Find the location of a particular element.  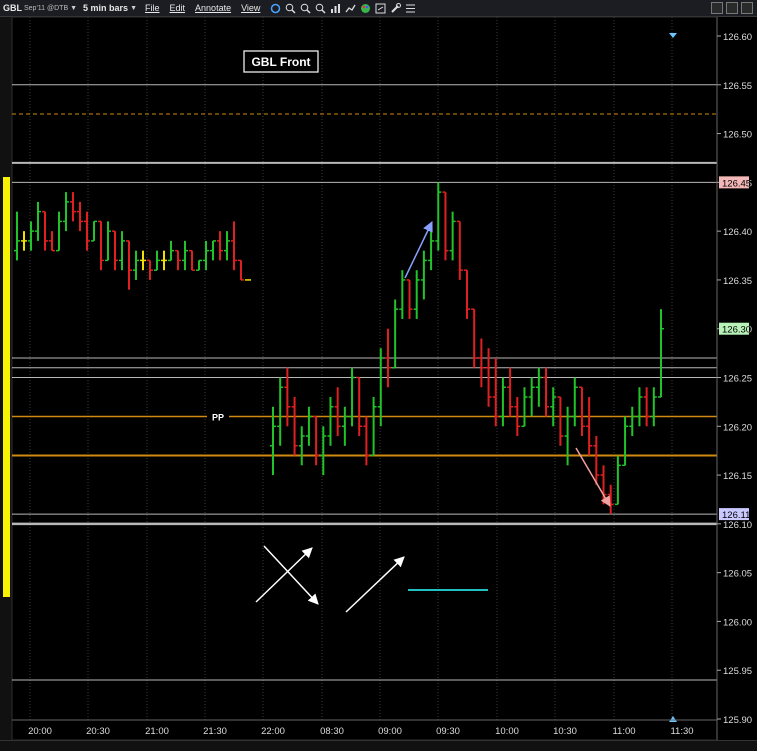

time-tick-label: 09:30 is located at coordinates (448, 731).